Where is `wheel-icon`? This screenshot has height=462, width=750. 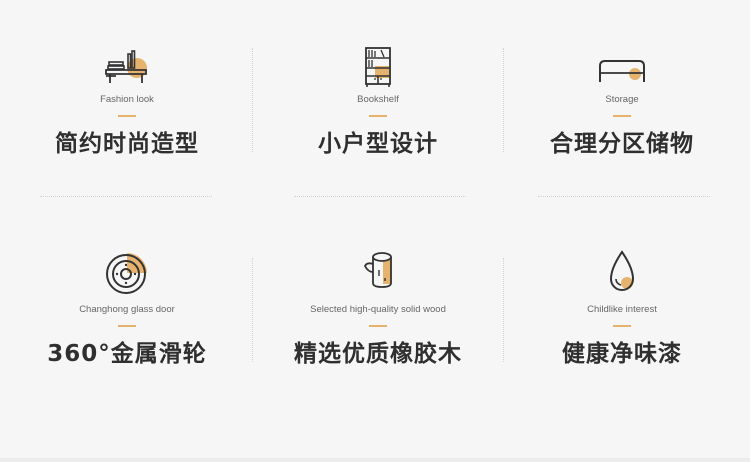 wheel-icon is located at coordinates (127, 272).